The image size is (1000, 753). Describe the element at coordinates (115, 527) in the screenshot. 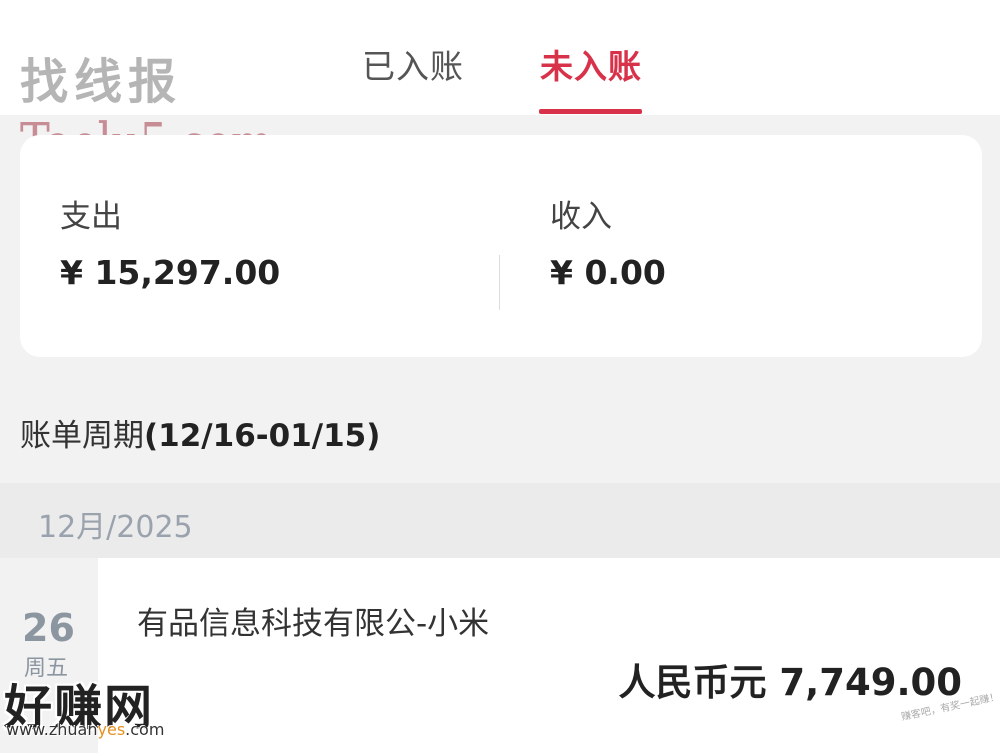

I see `month-label: 12月/2025` at that location.